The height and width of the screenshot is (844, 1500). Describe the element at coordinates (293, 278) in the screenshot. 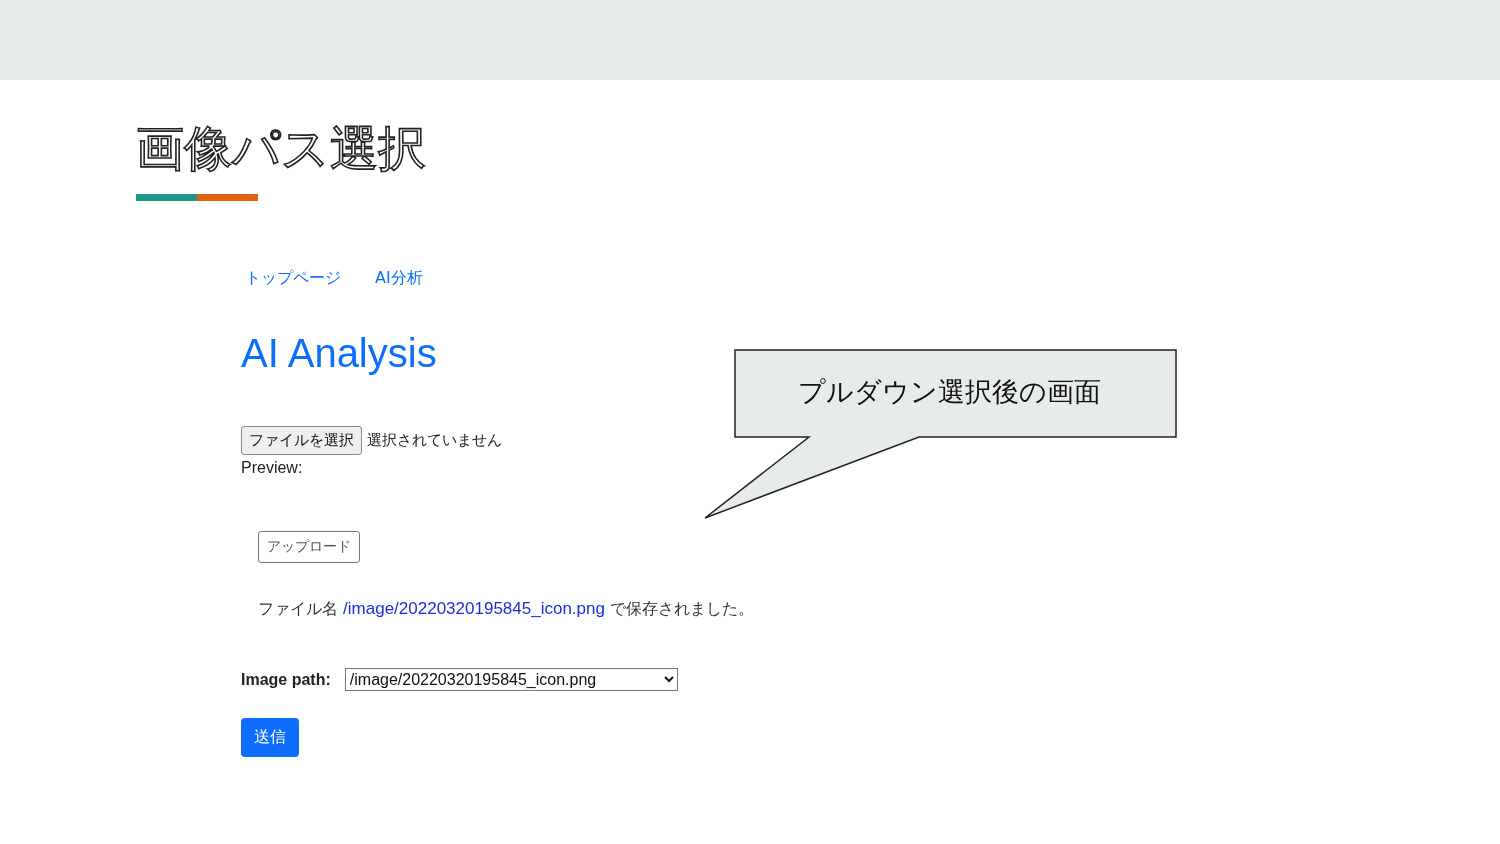

I see `nav-link: トップページ` at that location.